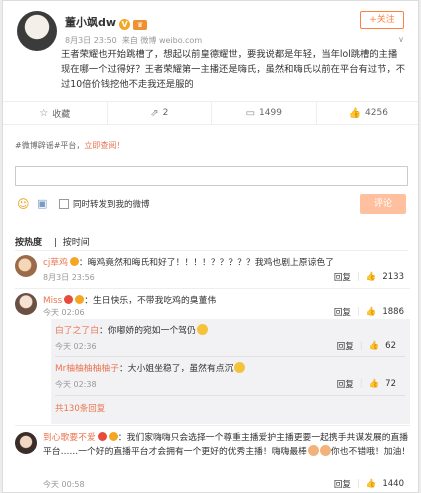 This screenshot has width=421, height=493. What do you see at coordinates (270, 113) in the screenshot?
I see `comment-count: 1499` at bounding box center [270, 113].